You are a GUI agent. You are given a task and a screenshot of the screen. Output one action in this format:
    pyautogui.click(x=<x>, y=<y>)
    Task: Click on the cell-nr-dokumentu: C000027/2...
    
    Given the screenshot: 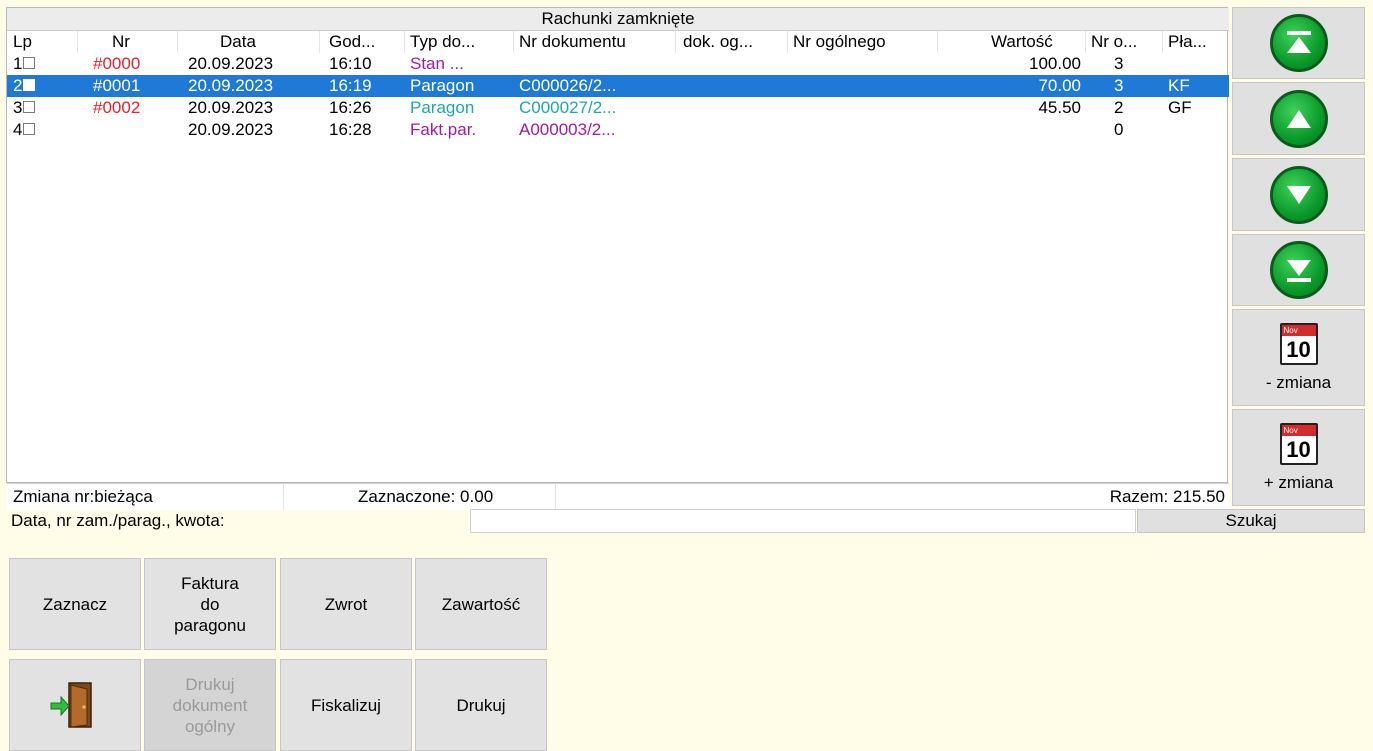 What is the action you would take?
    pyautogui.click(x=568, y=107)
    